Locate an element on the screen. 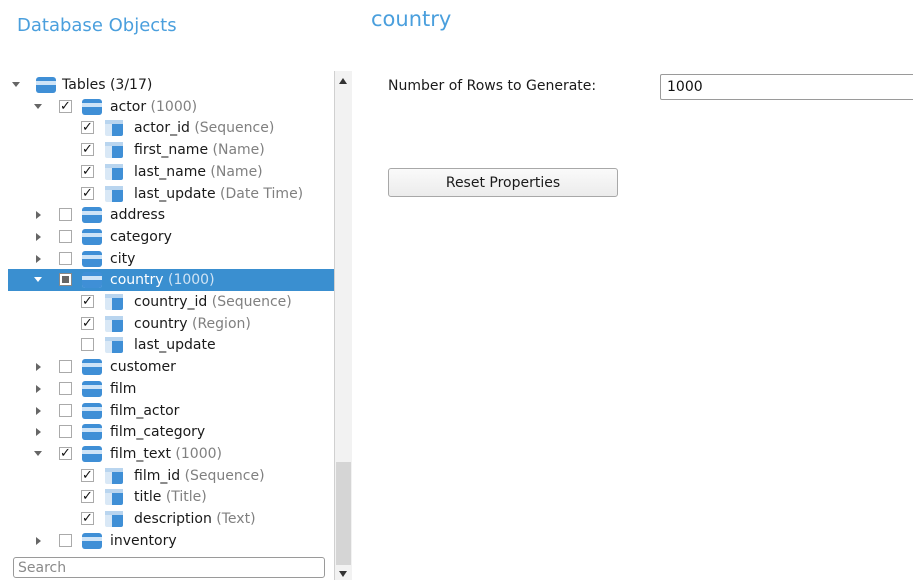 Image resolution: width=913 pixels, height=580 pixels. item-meta: (1000) is located at coordinates (172, 106).